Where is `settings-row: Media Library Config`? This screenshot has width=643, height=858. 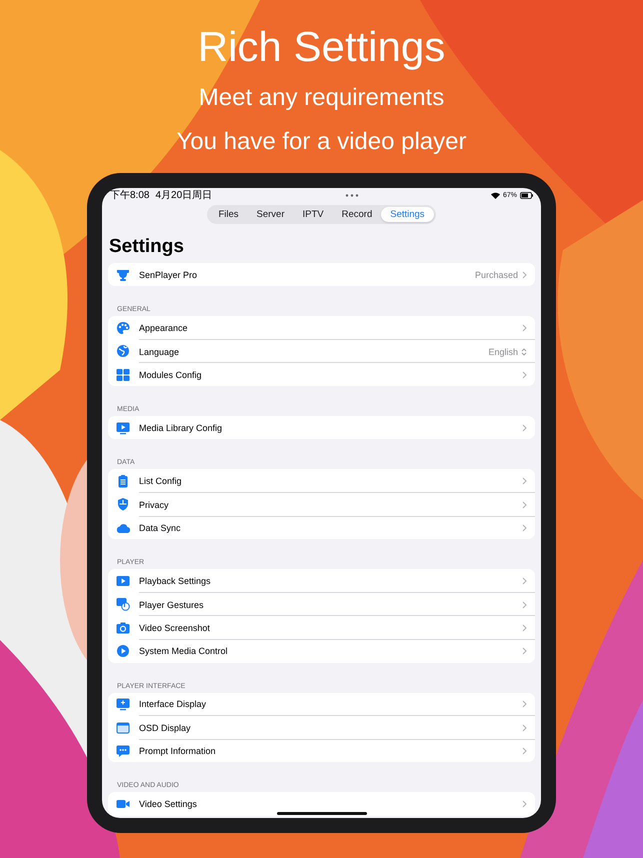 settings-row: Media Library Config is located at coordinates (321, 428).